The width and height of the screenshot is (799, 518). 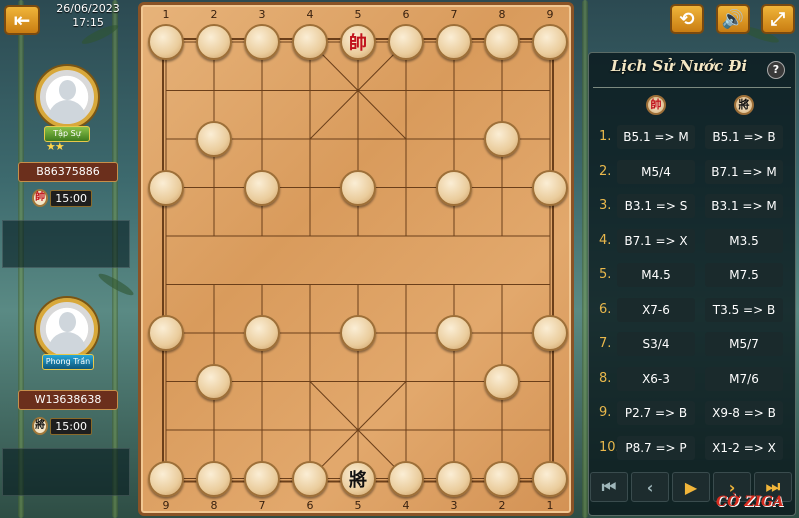 I want to click on move-number: 8., so click(x=605, y=378).